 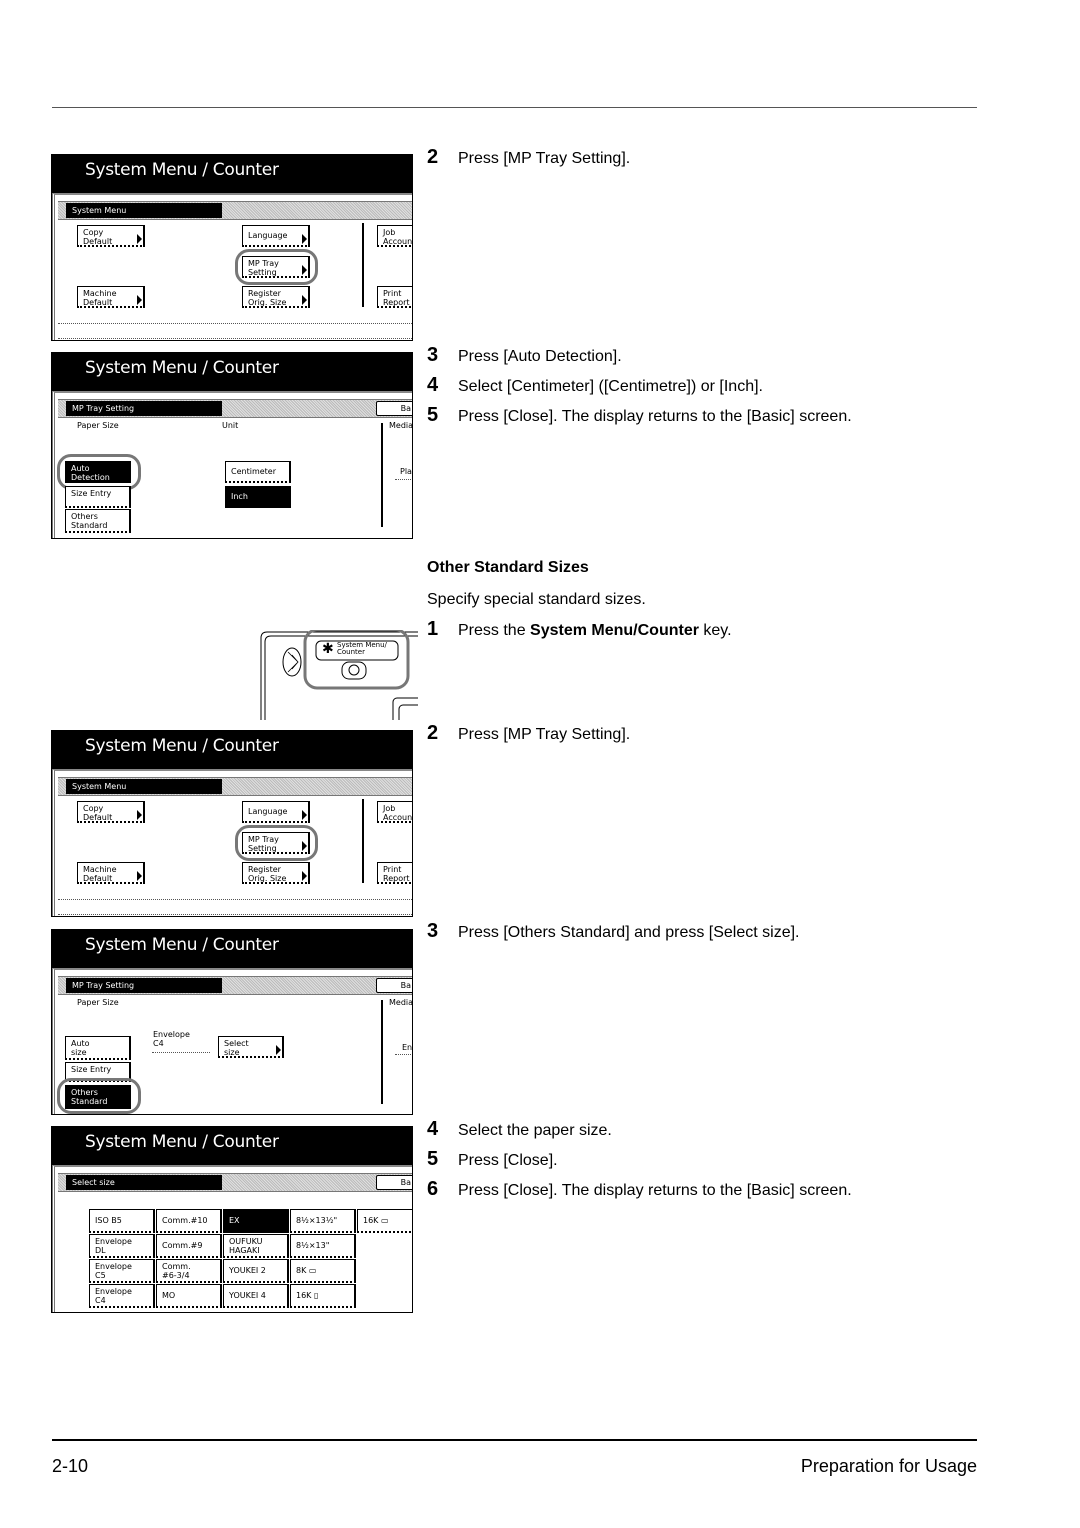 What do you see at coordinates (323, 1296) in the screenshot?
I see `size-option: 16K ▯` at bounding box center [323, 1296].